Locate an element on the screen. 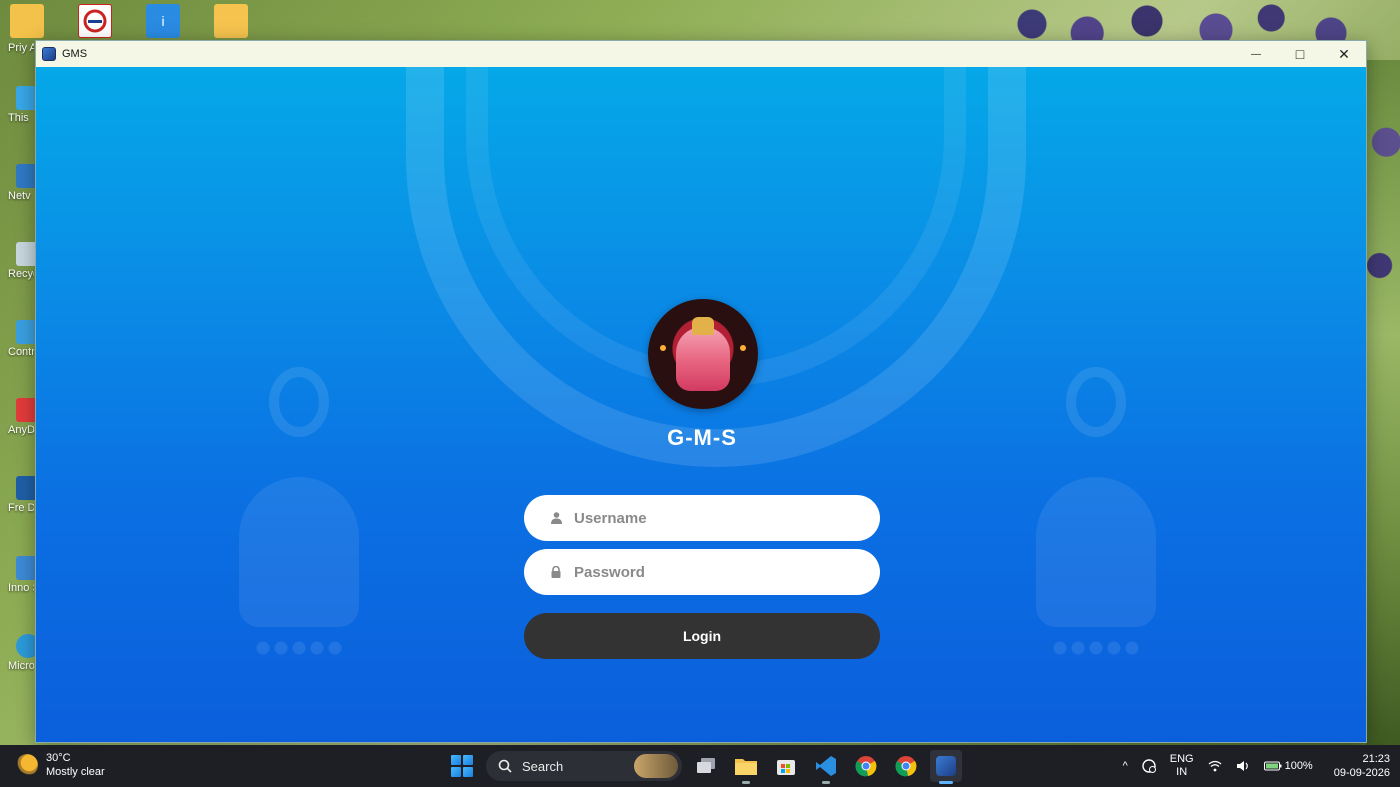 The image size is (1400, 787). store-button is located at coordinates (786, 766).